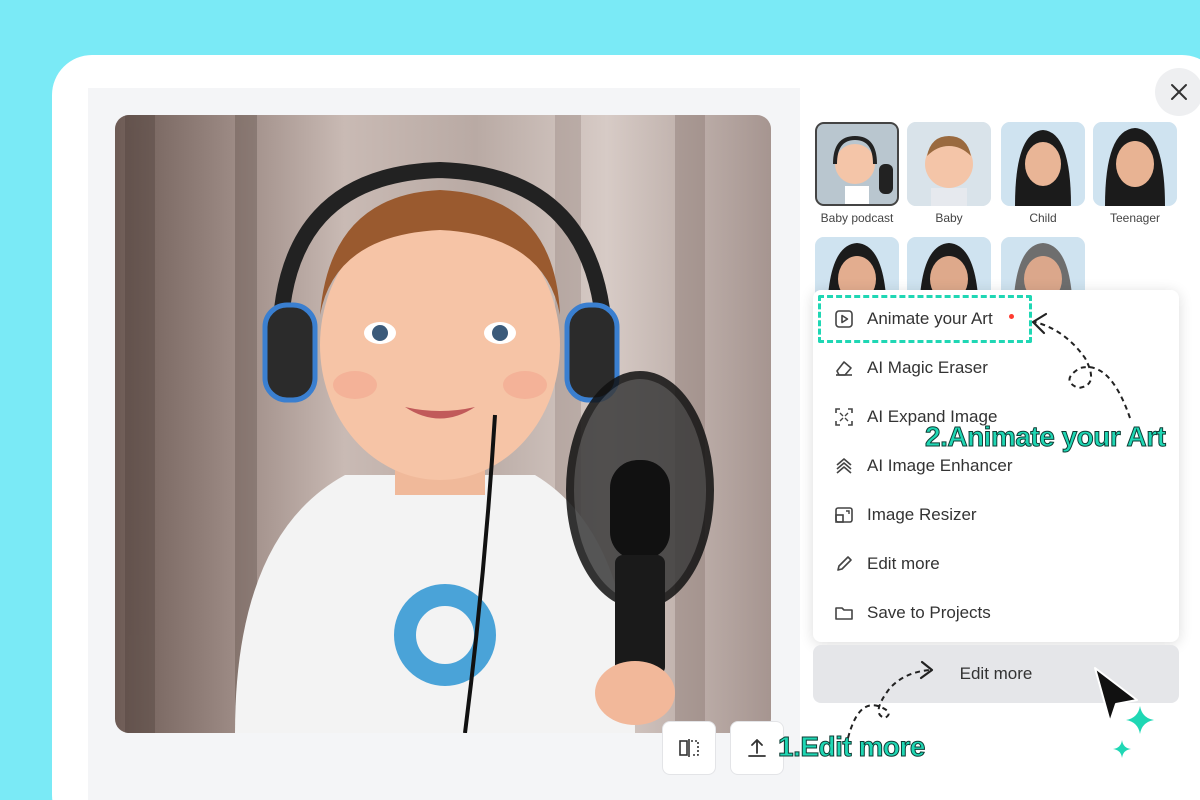 The width and height of the screenshot is (1200, 800). I want to click on upload-icon, so click(757, 748).